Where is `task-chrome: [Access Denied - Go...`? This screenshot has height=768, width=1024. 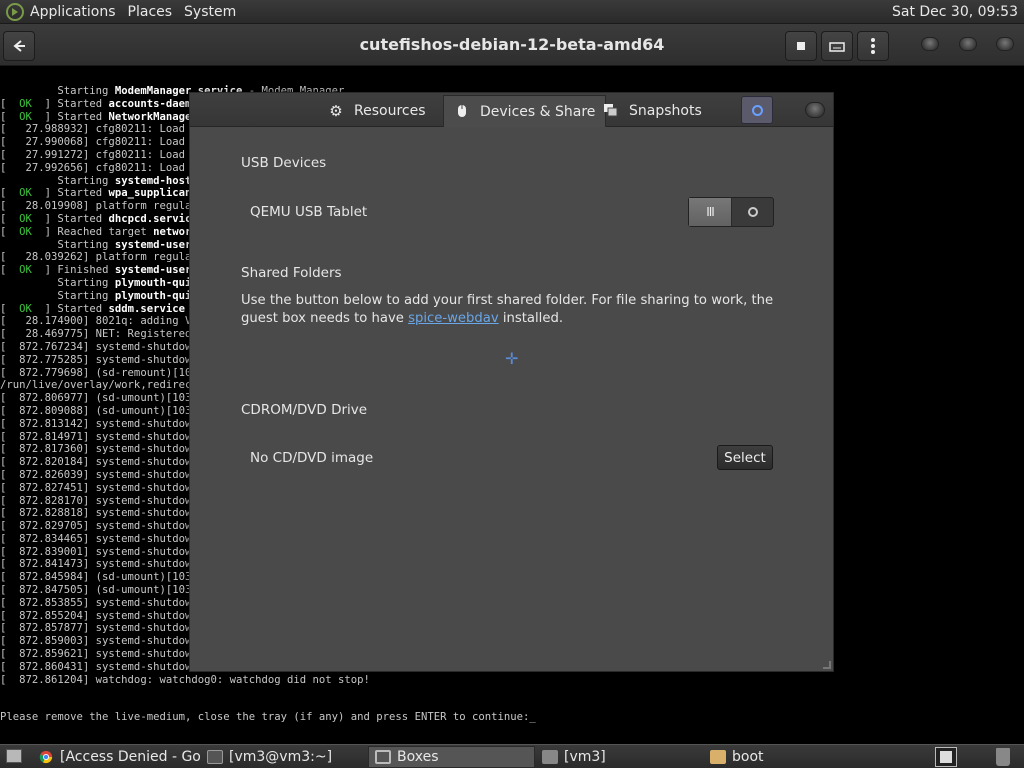 task-chrome: [Access Denied - Go... is located at coordinates (116, 757).